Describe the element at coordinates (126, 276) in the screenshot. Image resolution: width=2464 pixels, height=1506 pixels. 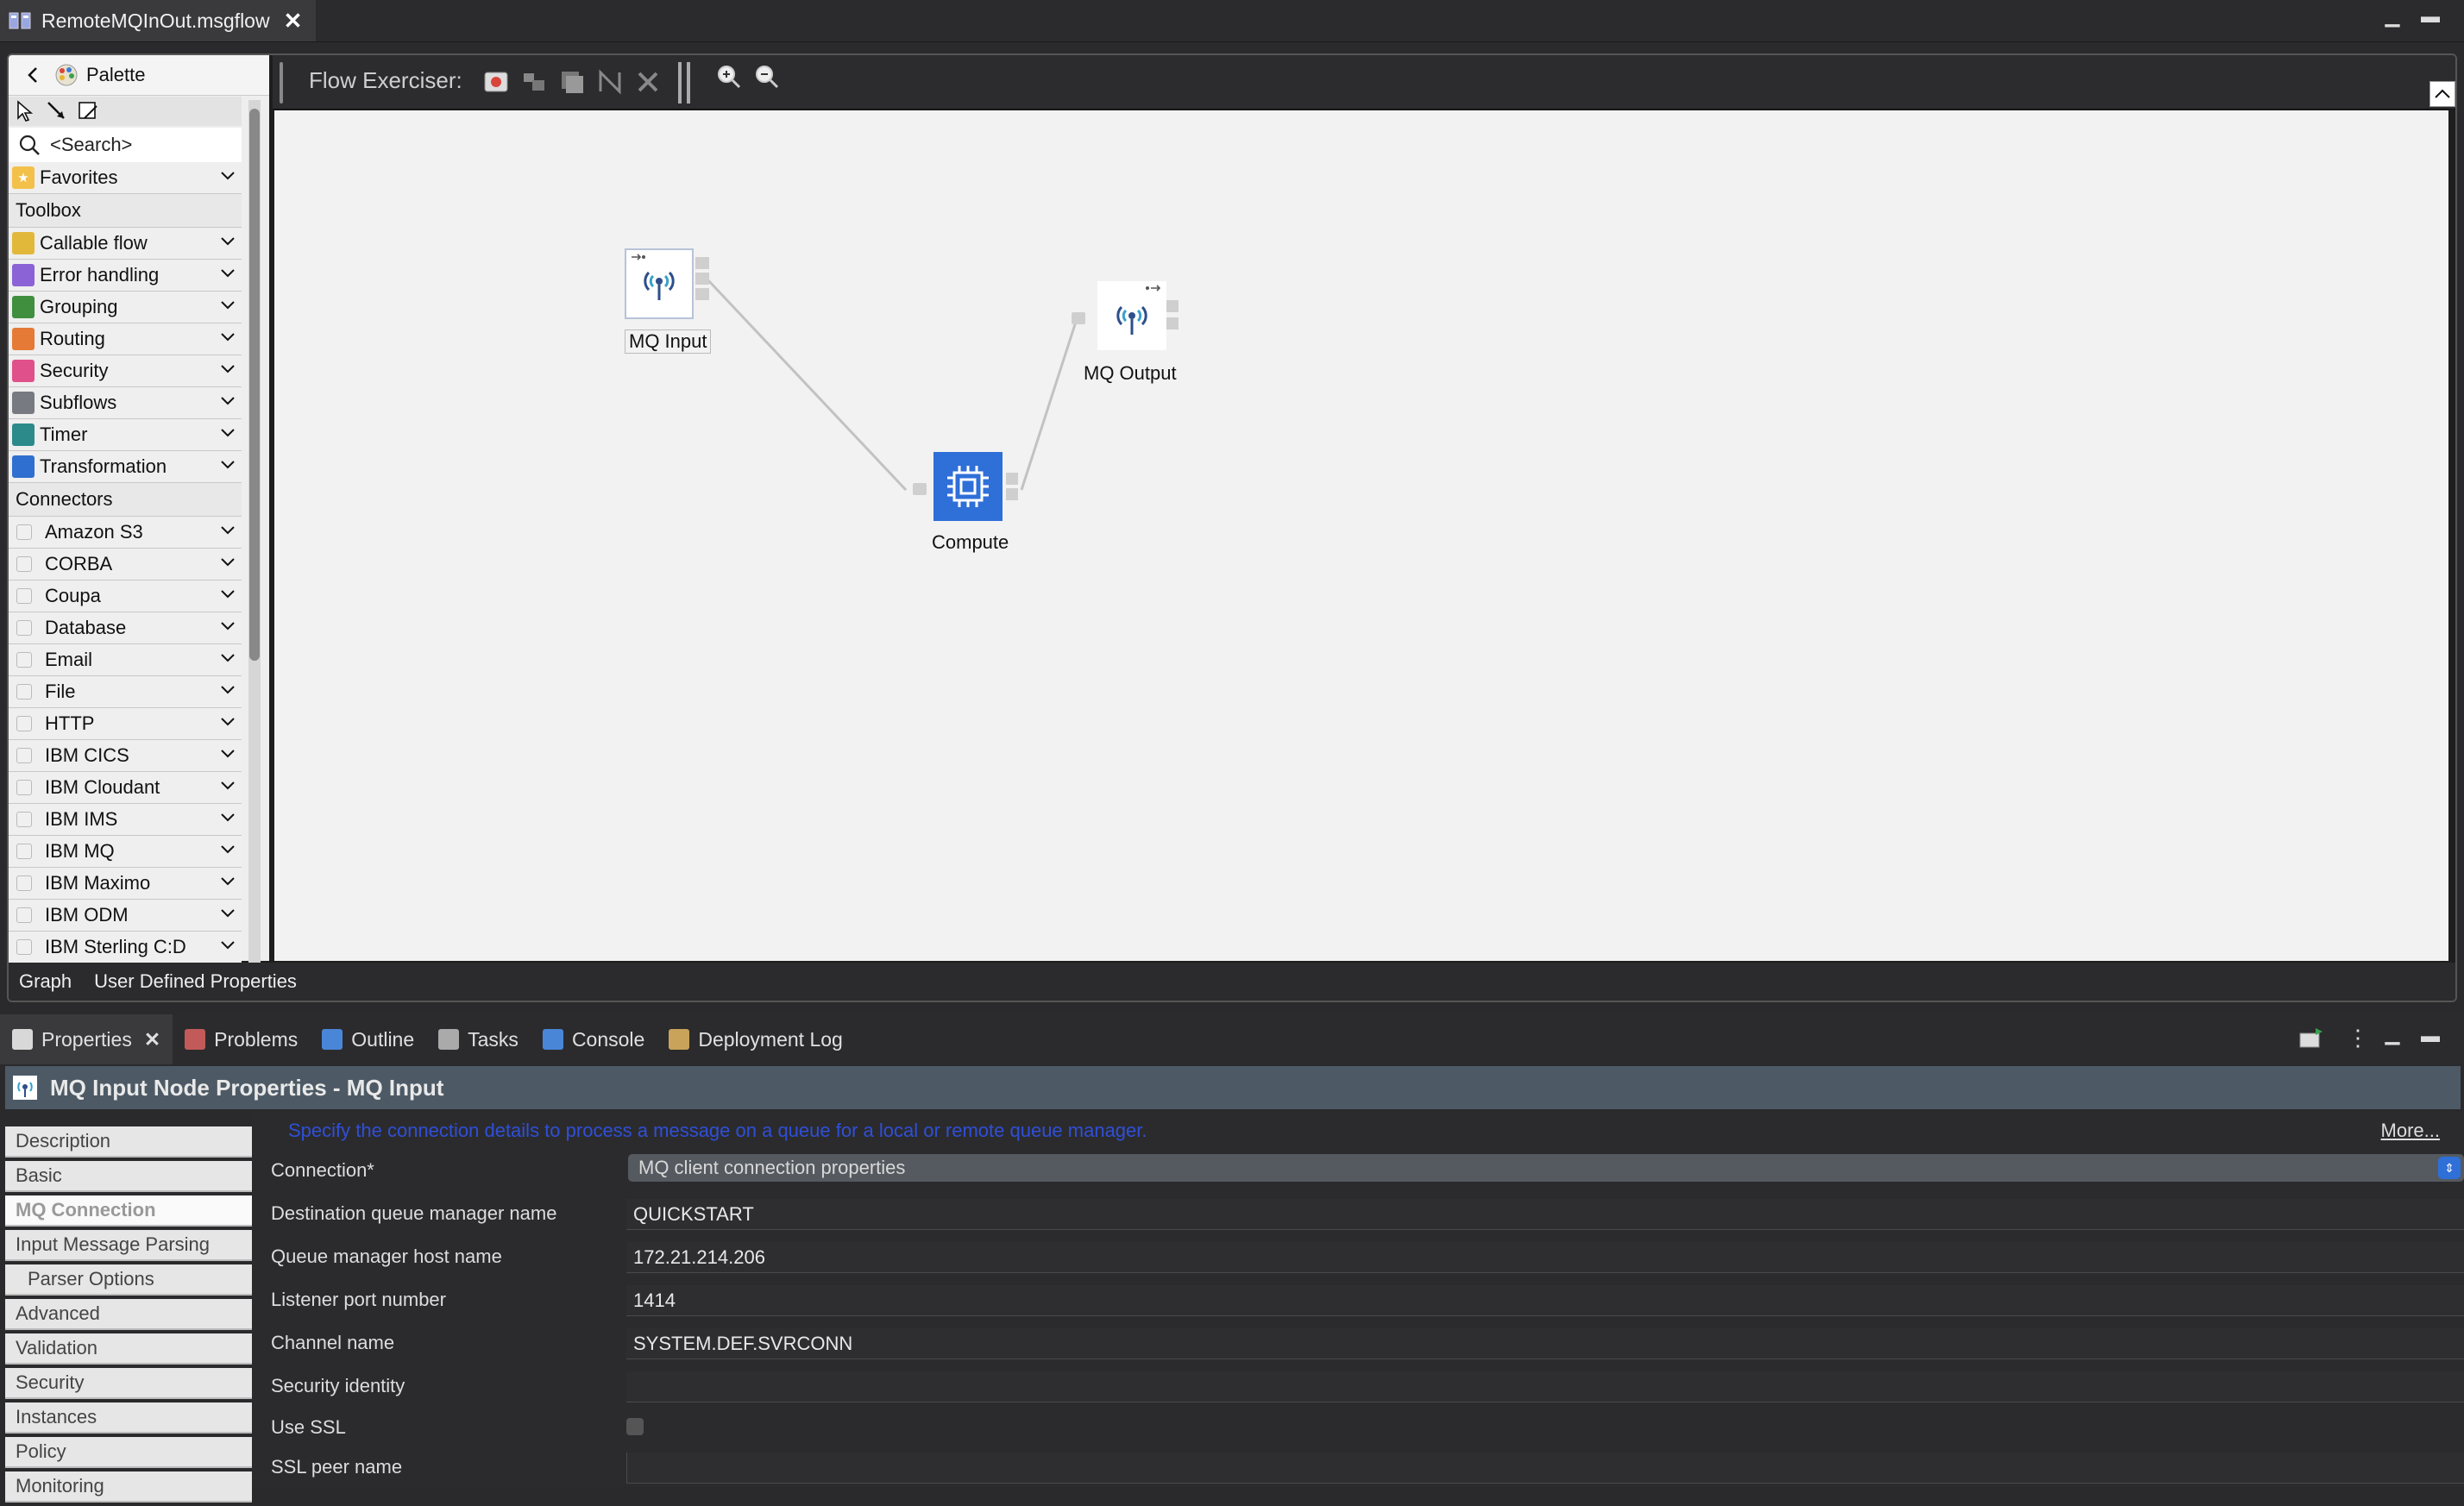
I see `palette-drawer-error-handling: Error handling` at that location.